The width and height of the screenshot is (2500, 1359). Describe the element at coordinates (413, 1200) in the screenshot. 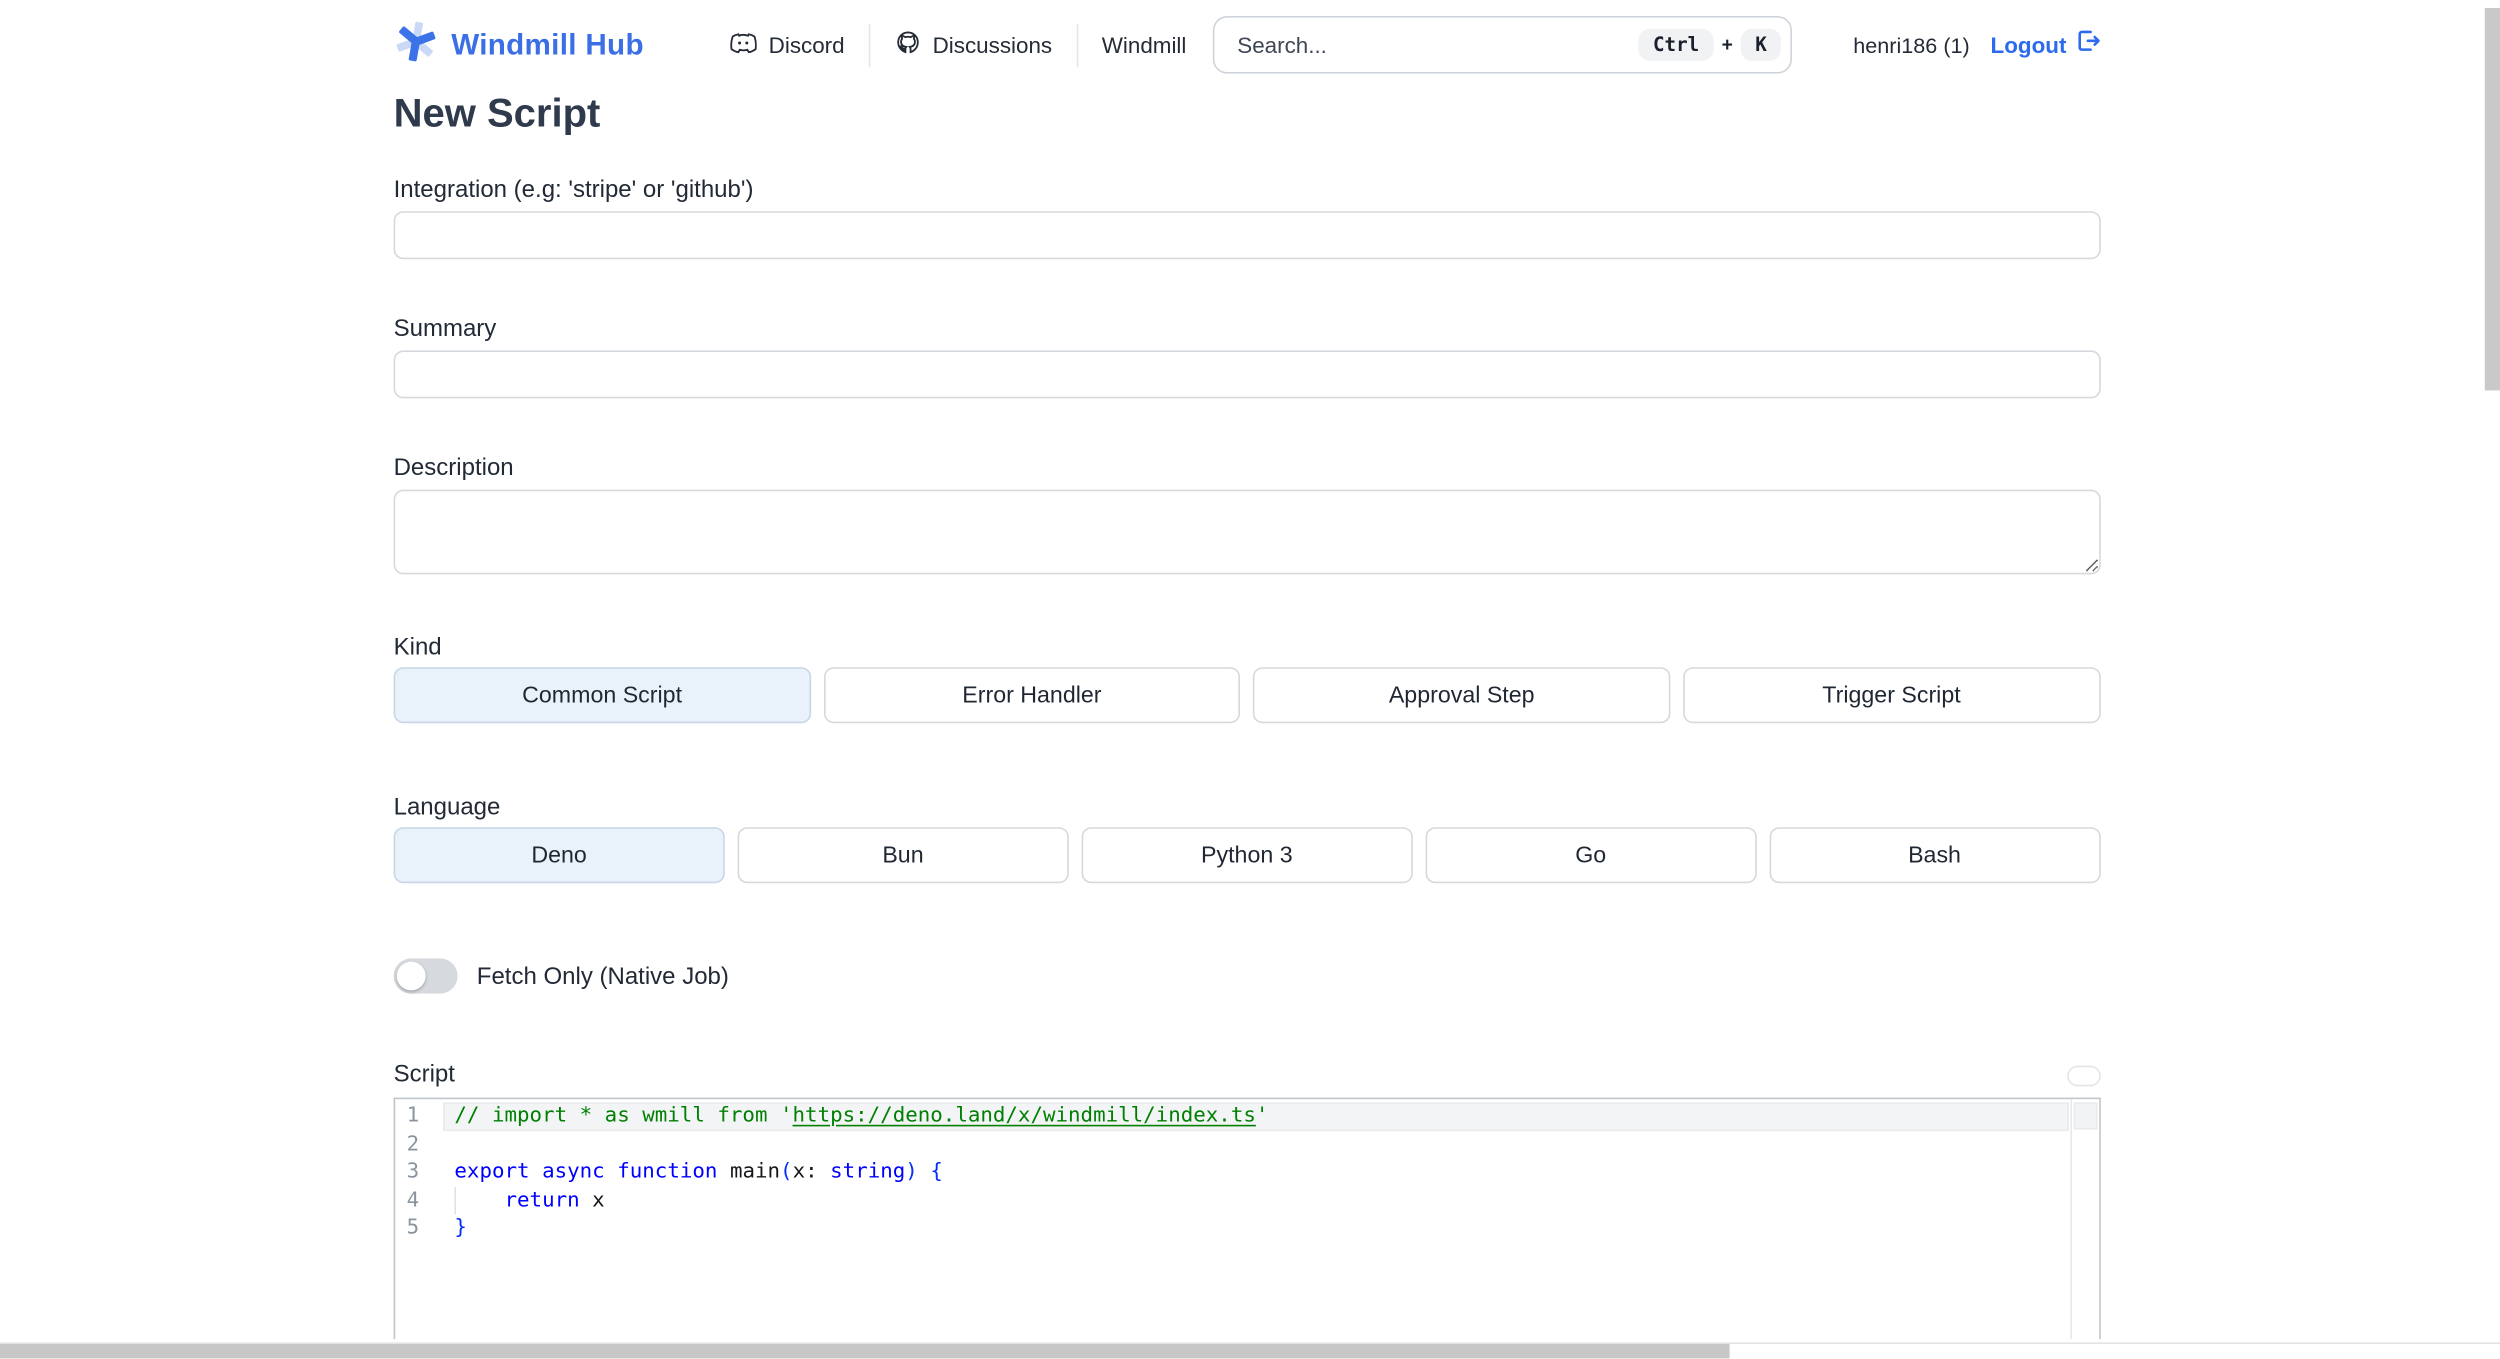

I see `line-number: 4` at that location.